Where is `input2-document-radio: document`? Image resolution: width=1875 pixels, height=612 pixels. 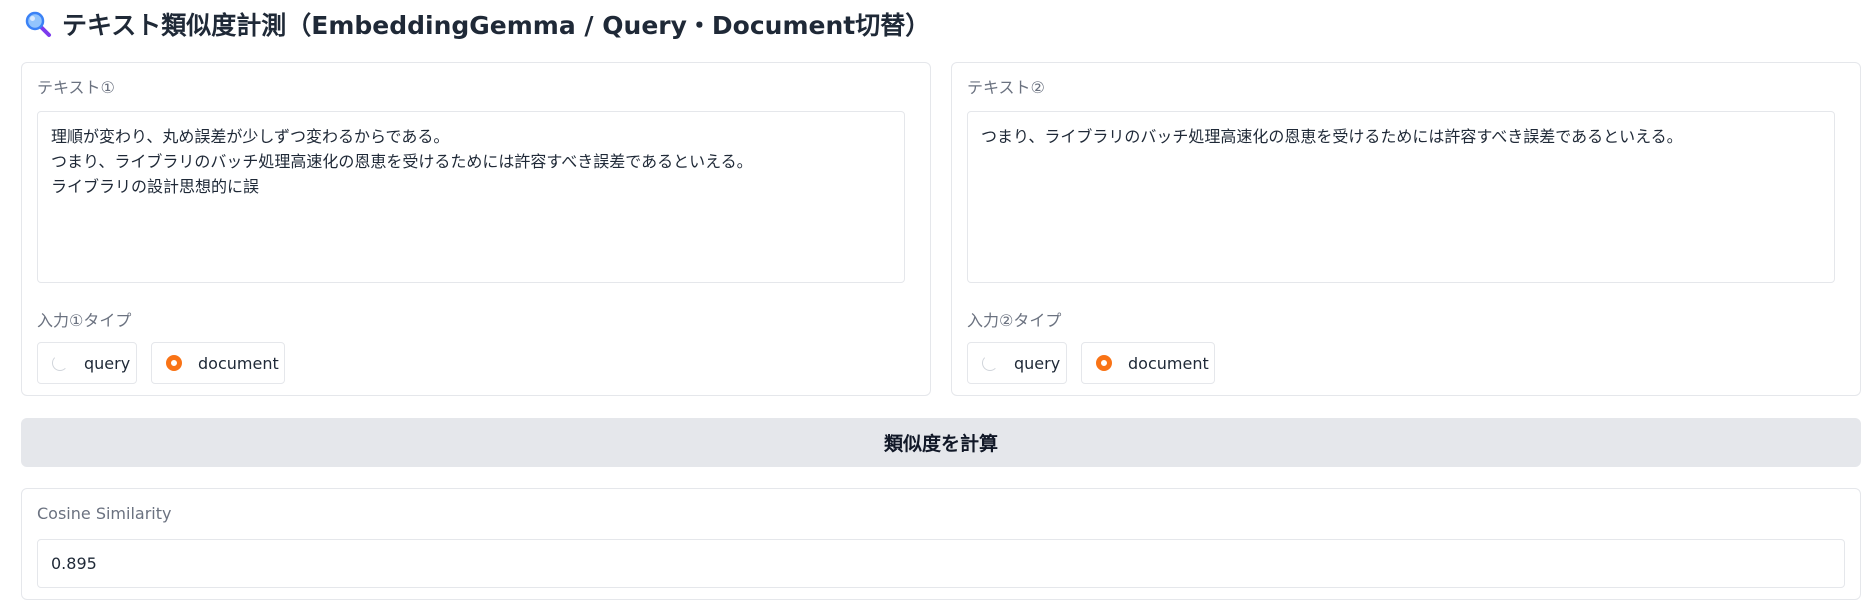 input2-document-radio: document is located at coordinates (1148, 363).